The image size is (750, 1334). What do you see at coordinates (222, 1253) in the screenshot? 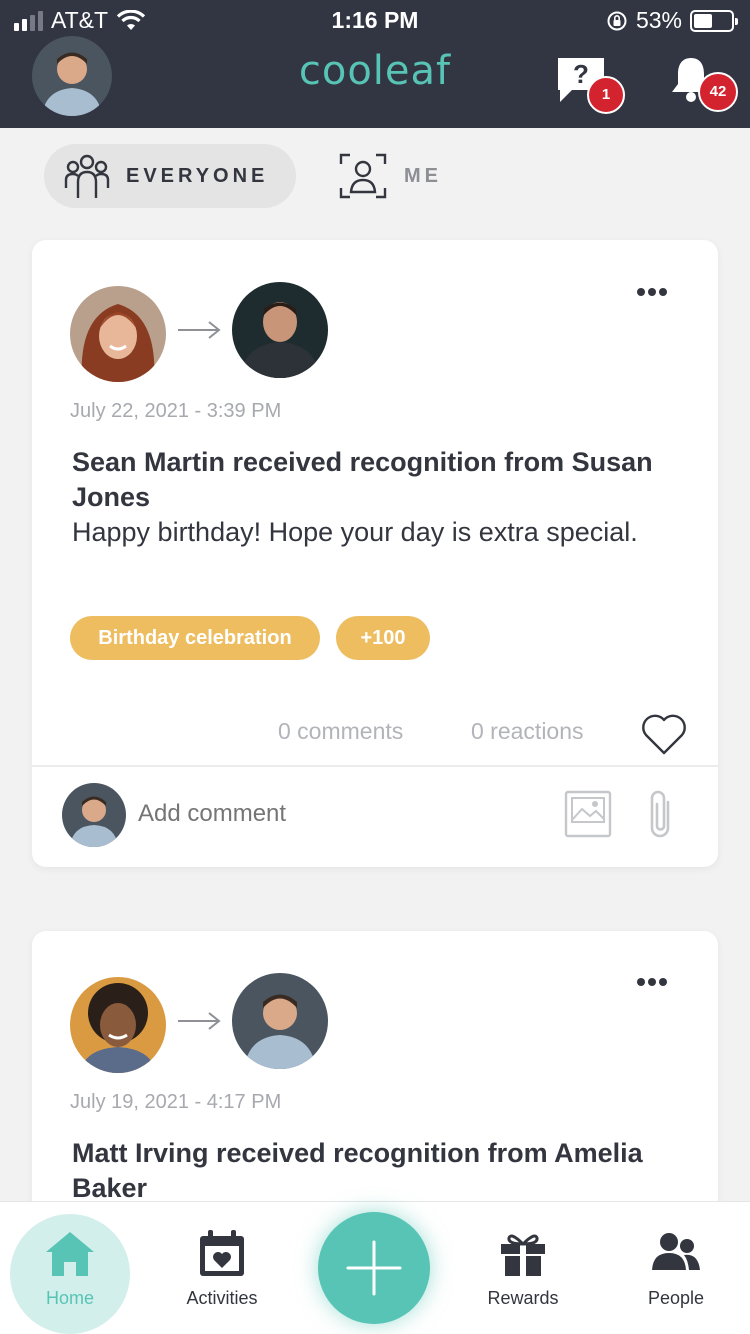
I see `calendar-icon` at bounding box center [222, 1253].